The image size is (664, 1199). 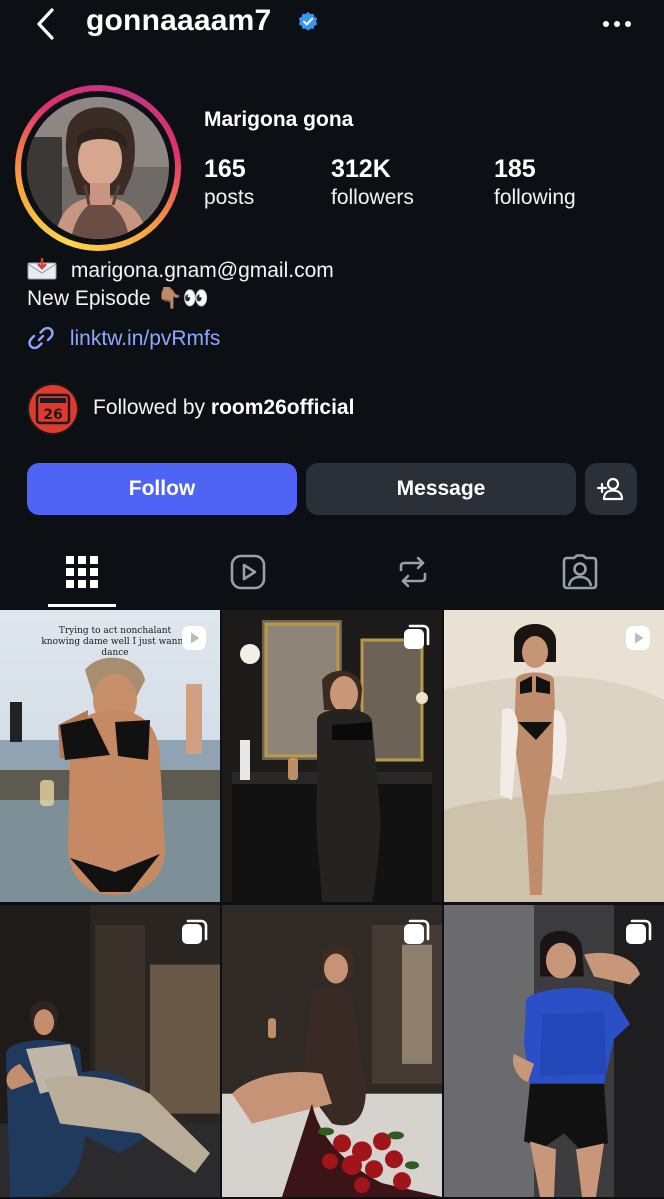 I want to click on avatar-photo, so click(x=98, y=168).